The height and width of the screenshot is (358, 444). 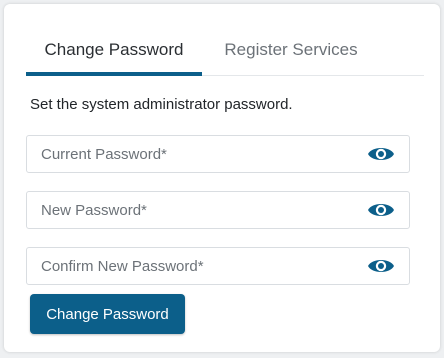 I want to click on current-password-input, so click(x=192, y=154).